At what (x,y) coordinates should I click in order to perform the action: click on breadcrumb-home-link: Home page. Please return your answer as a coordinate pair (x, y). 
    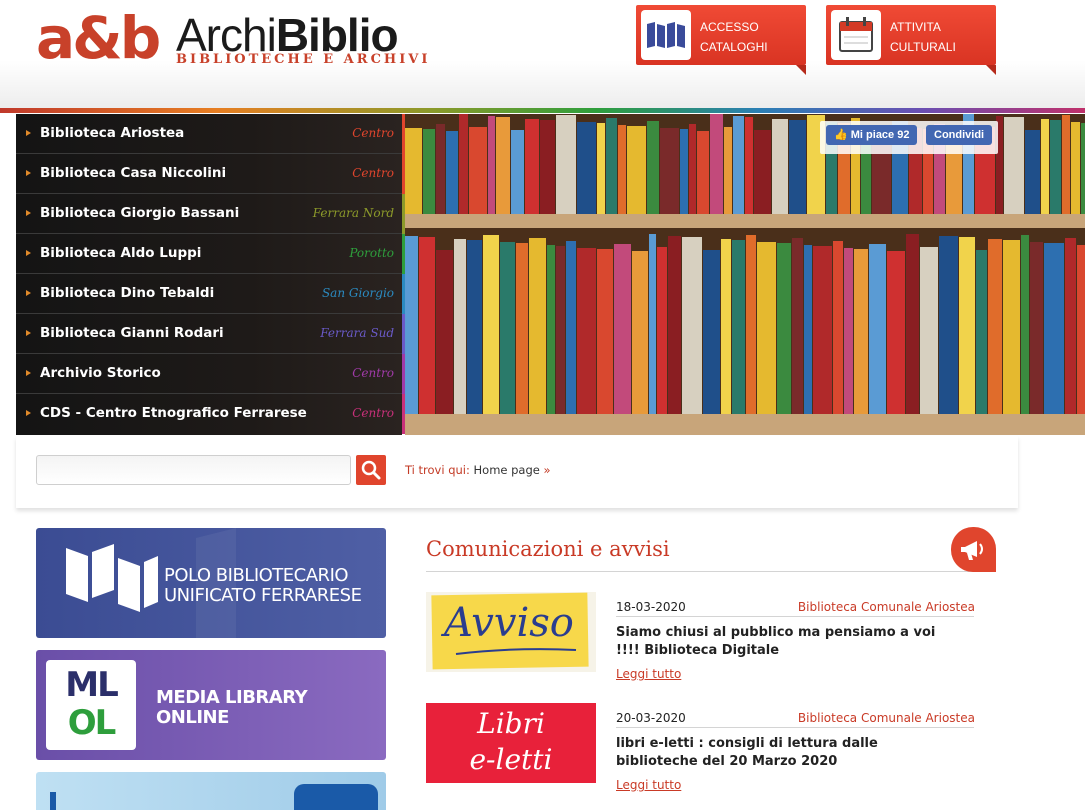
    Looking at the image, I should click on (507, 470).